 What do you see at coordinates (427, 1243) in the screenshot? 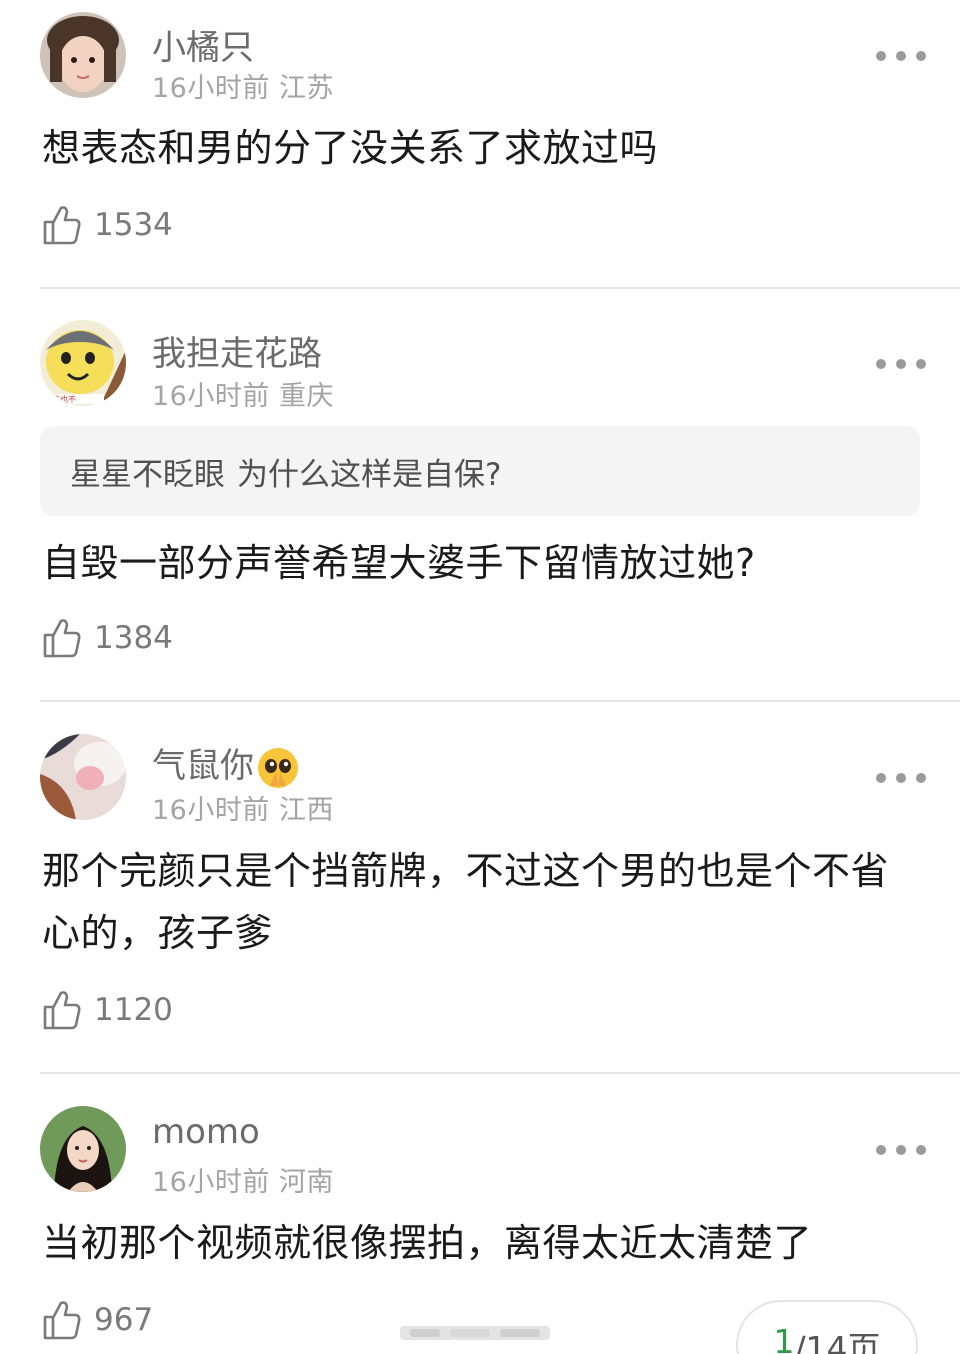
I see `comment-text: 当初那个视频就很像摆拍，离得太近太清楚了` at bounding box center [427, 1243].